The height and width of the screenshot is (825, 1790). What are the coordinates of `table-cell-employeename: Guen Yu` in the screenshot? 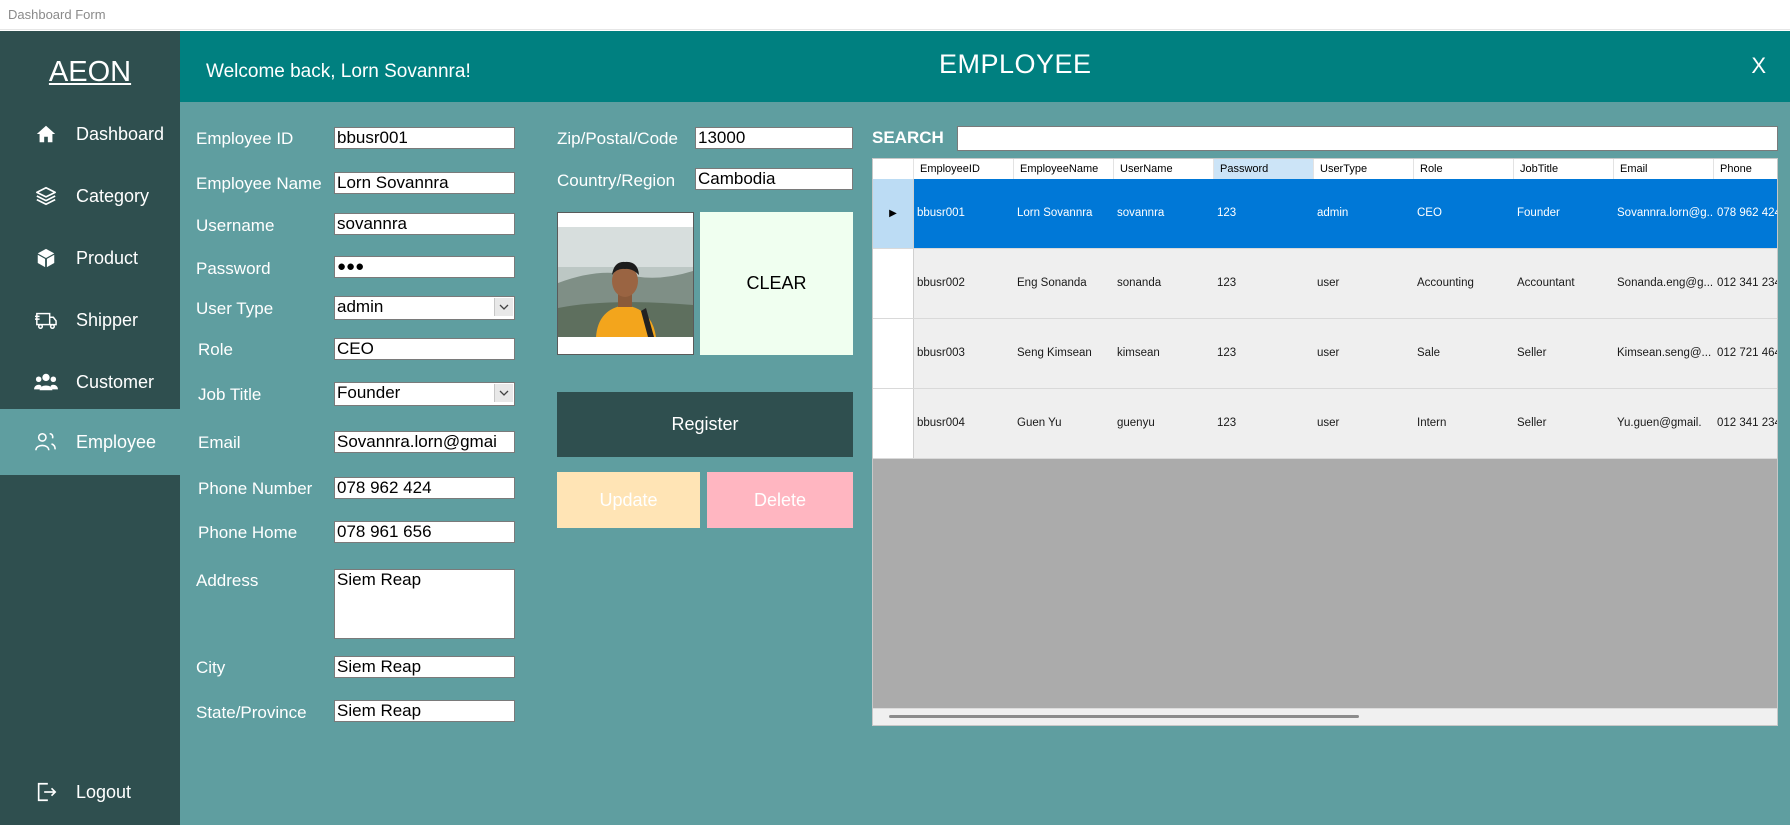 It's located at (1064, 423).